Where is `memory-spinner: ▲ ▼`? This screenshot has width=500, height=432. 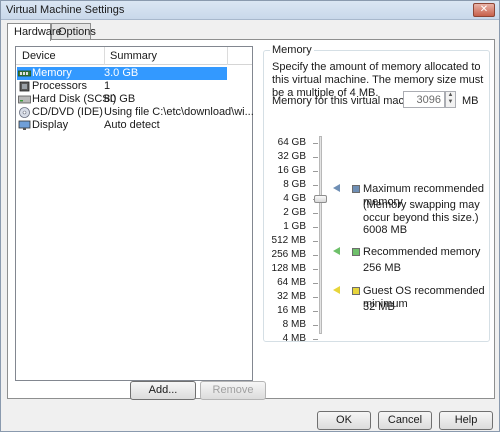 memory-spinner: ▲ ▼ is located at coordinates (450, 99).